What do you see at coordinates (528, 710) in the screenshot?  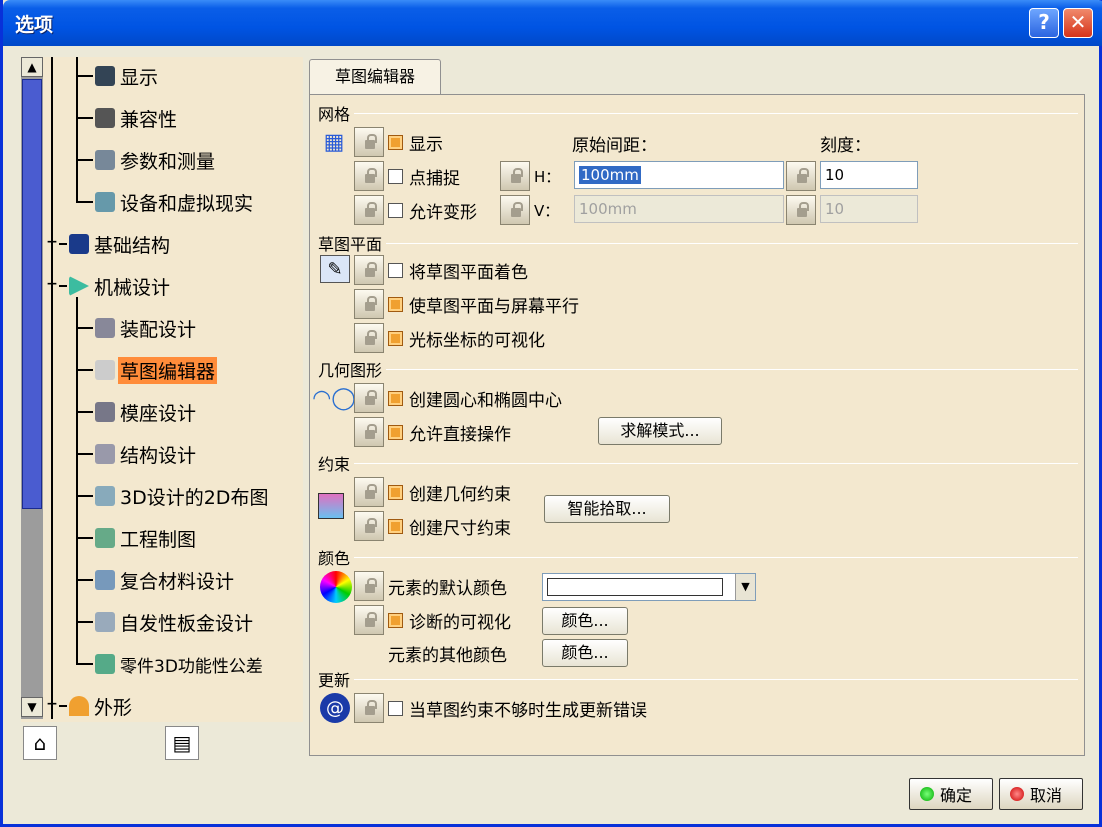 I see `update-error-label: 当草图约束不够时生成更新错误` at bounding box center [528, 710].